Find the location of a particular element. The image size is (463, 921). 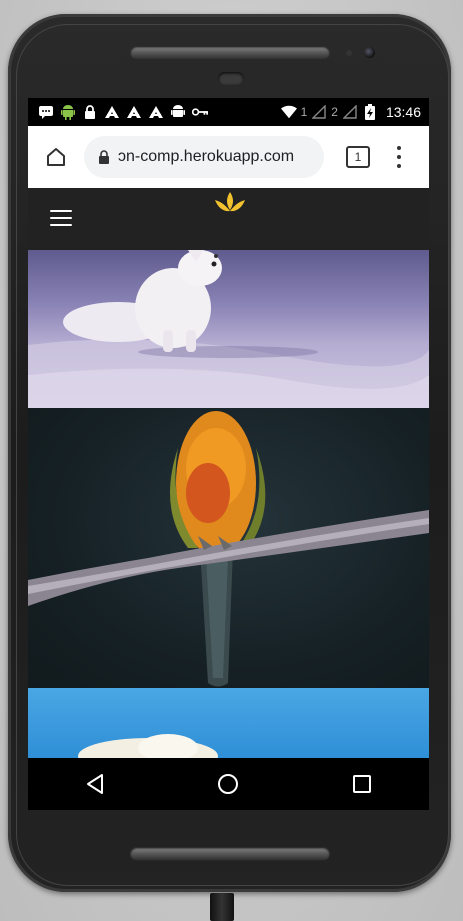

url-bar: ɔn-comp.herokuapp.com is located at coordinates (204, 157).